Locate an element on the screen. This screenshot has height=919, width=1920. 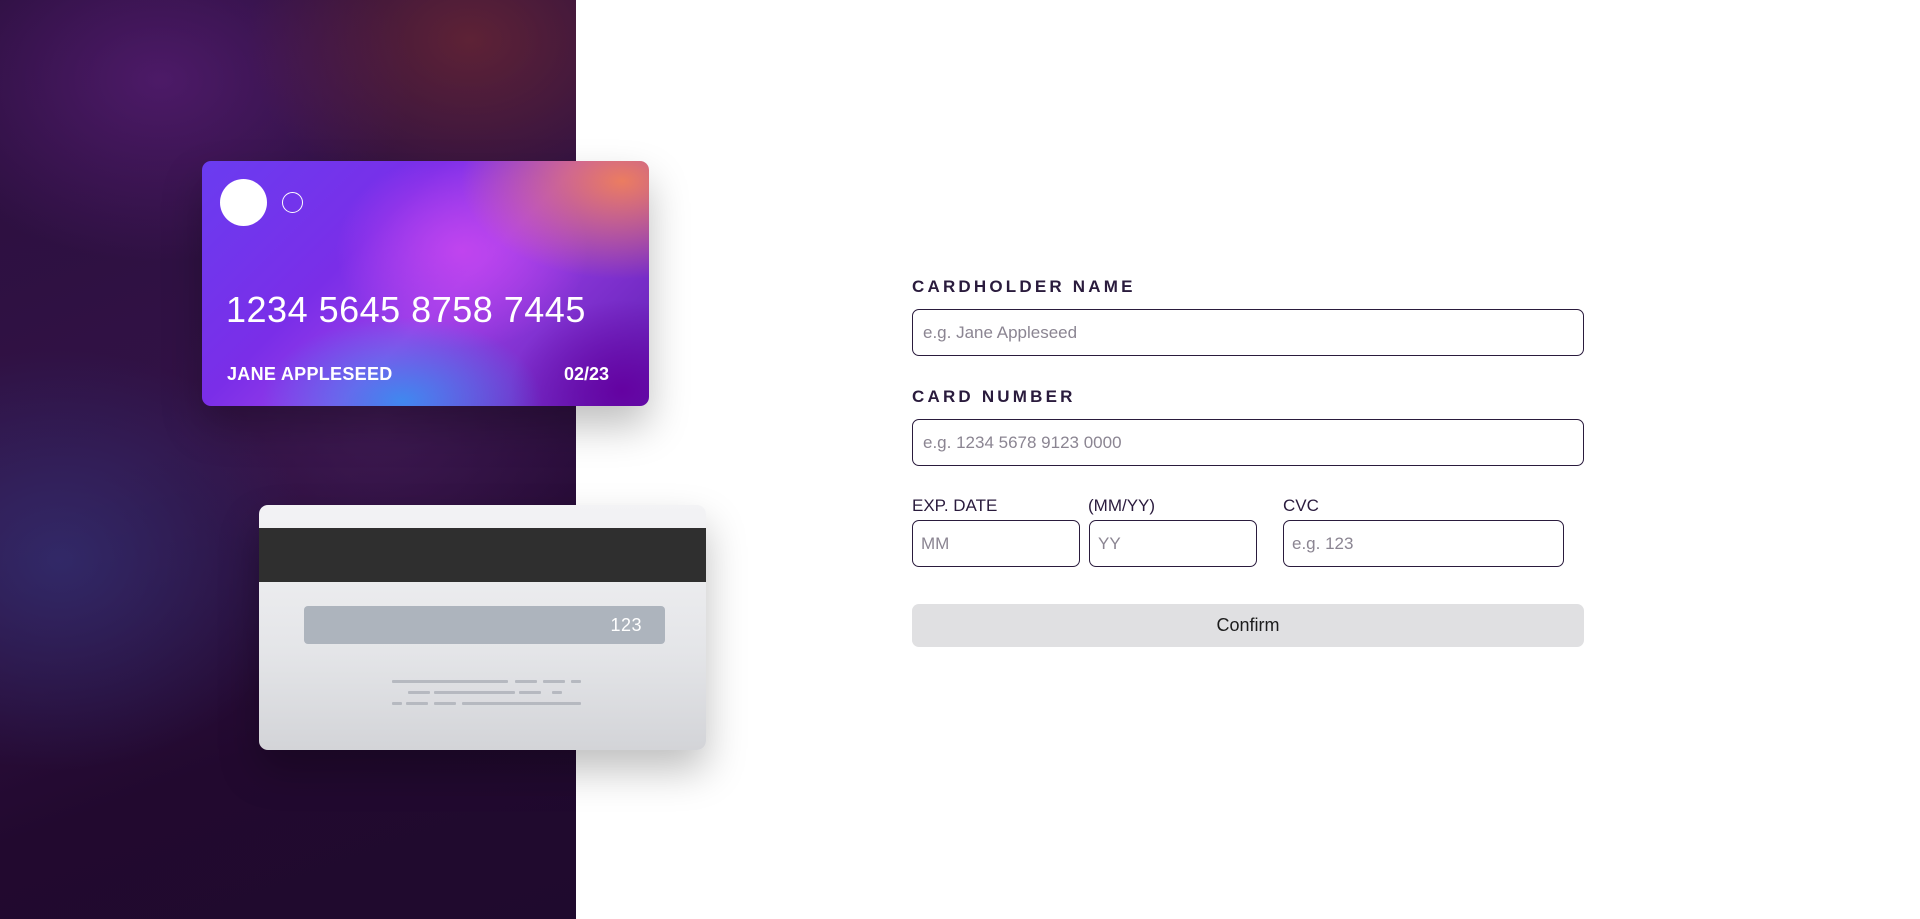
card-number-label: CARD NUMBER is located at coordinates (994, 396).